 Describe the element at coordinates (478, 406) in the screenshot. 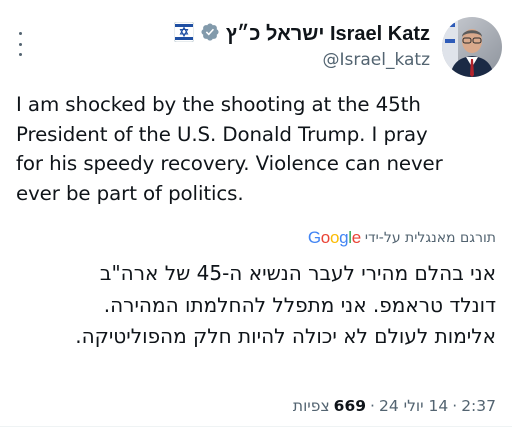

I see `tweet-time: 2:37` at that location.